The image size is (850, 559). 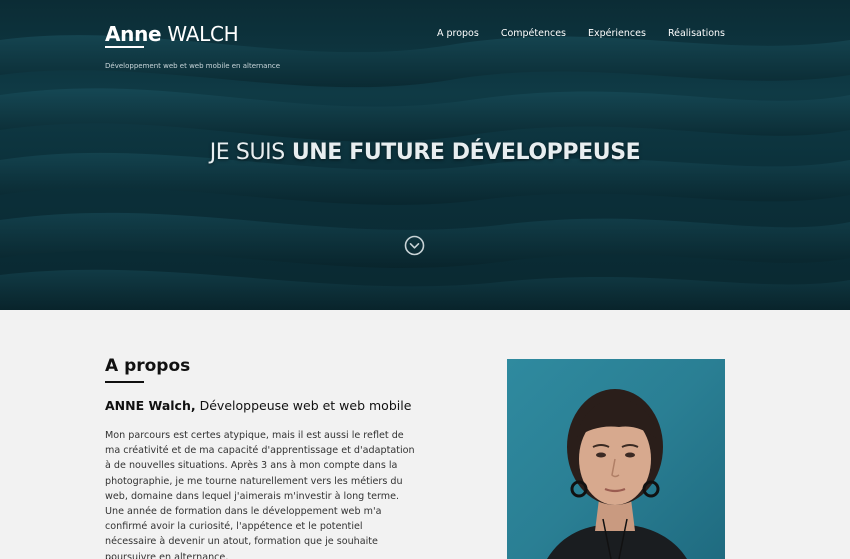 What do you see at coordinates (305, 405) in the screenshot?
I see `about-role: Développeuse web et web mobile` at bounding box center [305, 405].